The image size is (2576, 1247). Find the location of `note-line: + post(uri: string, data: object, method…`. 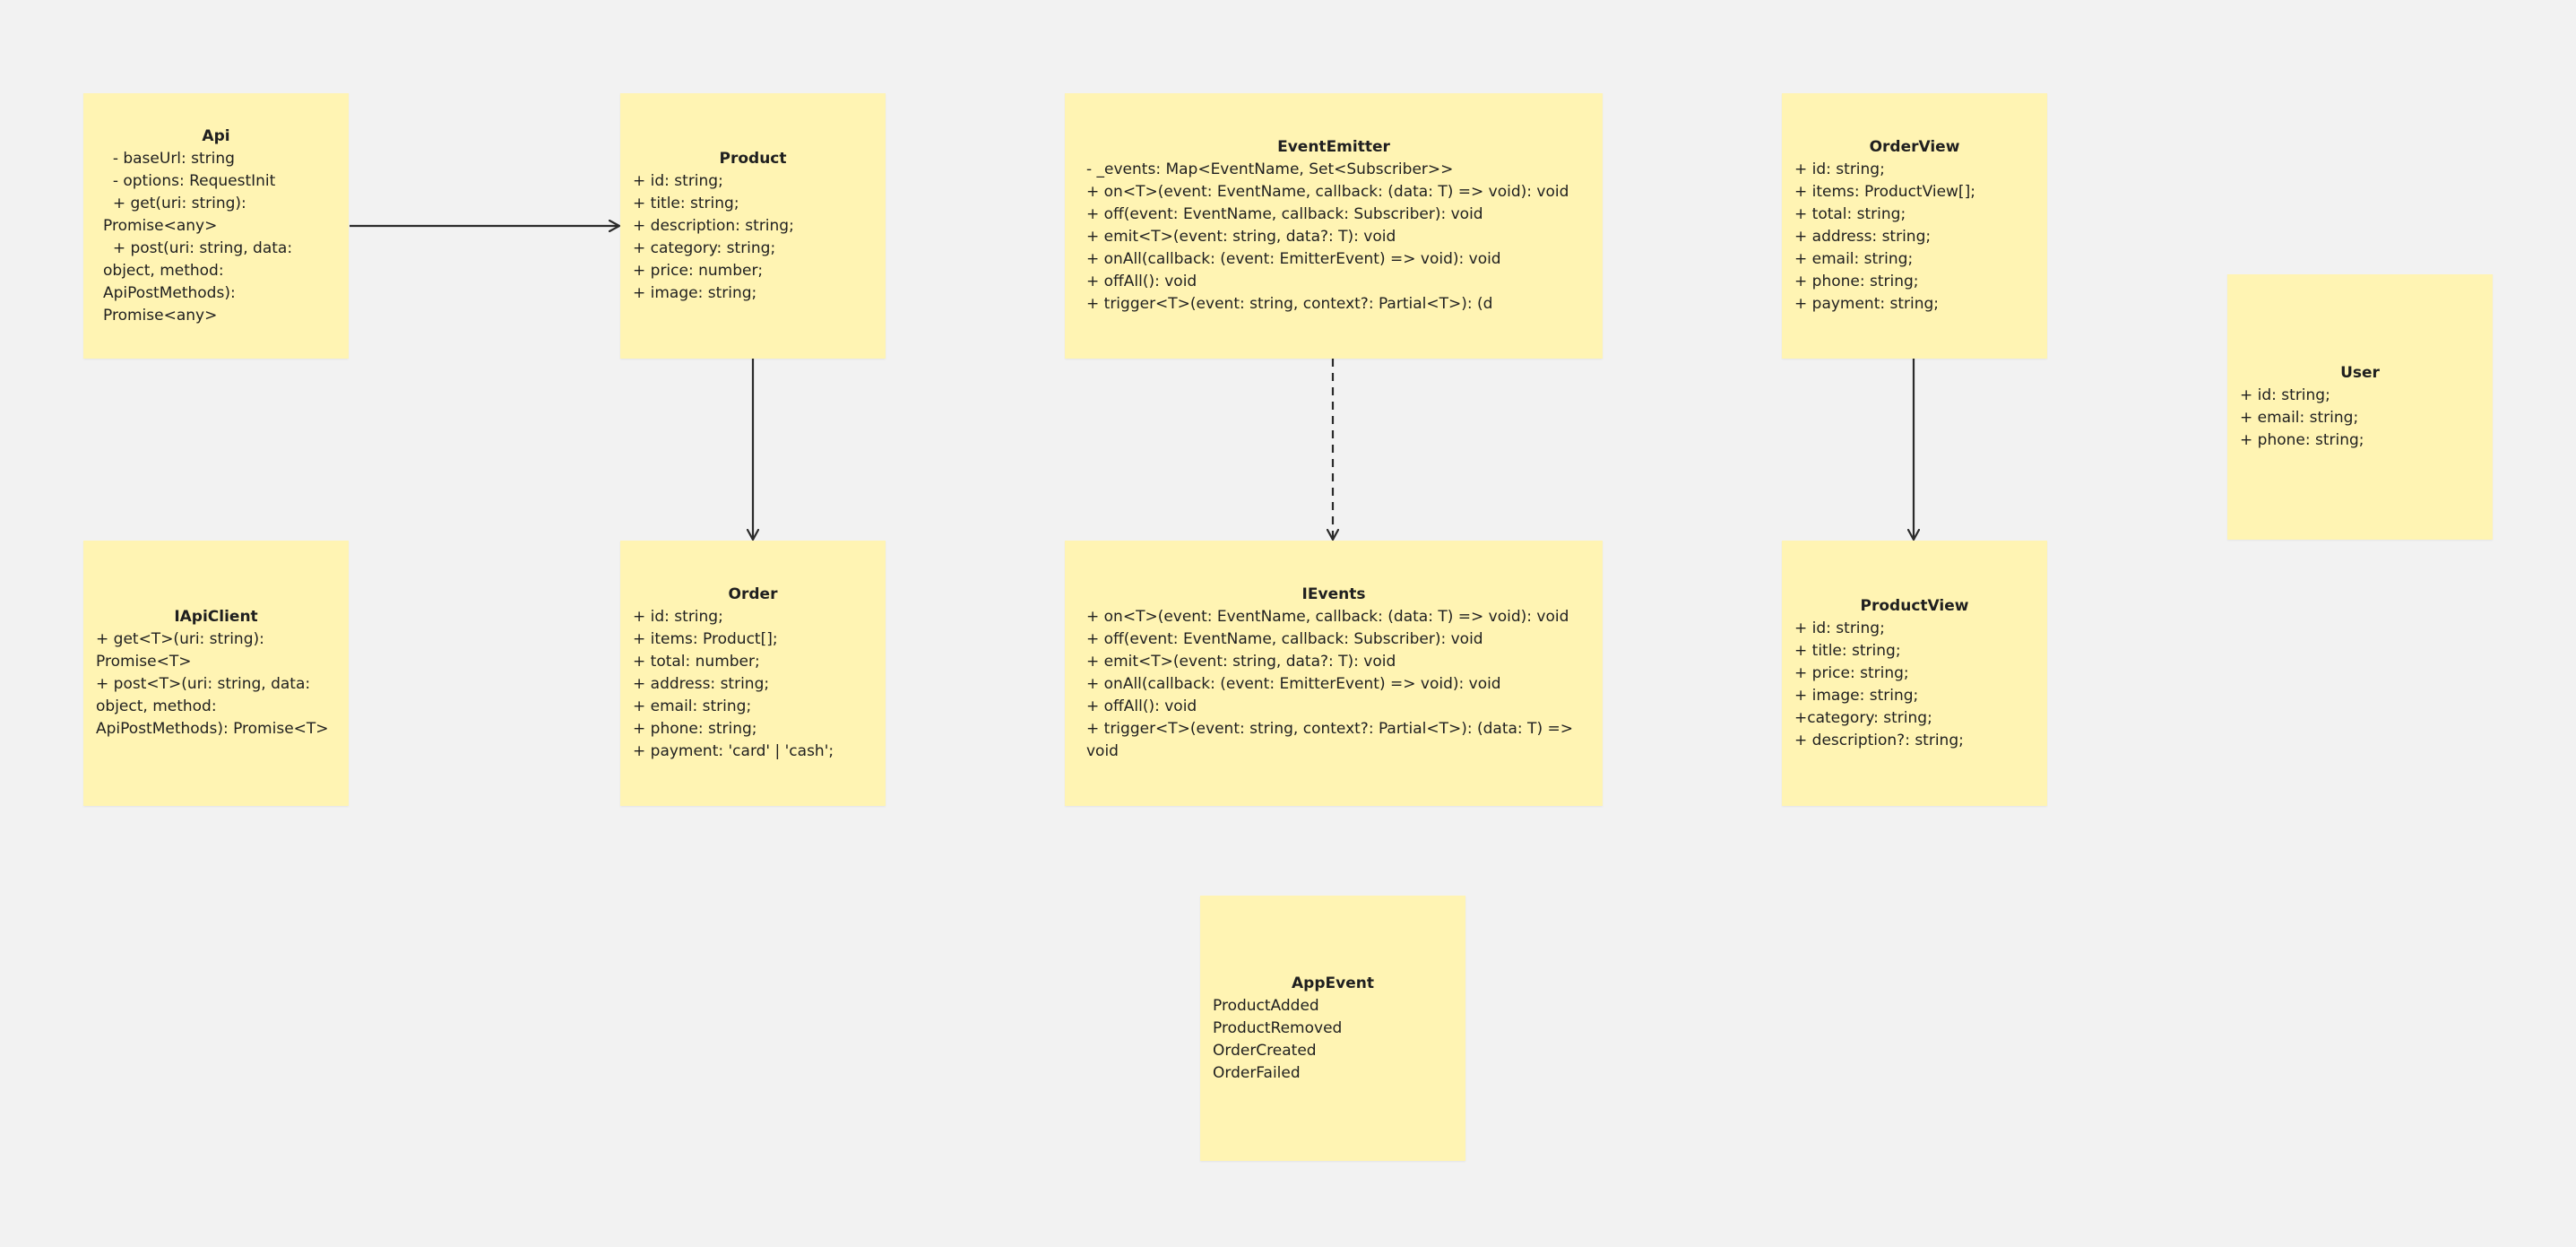

note-line: + post(uri: string, data: object, method… is located at coordinates (200, 281).